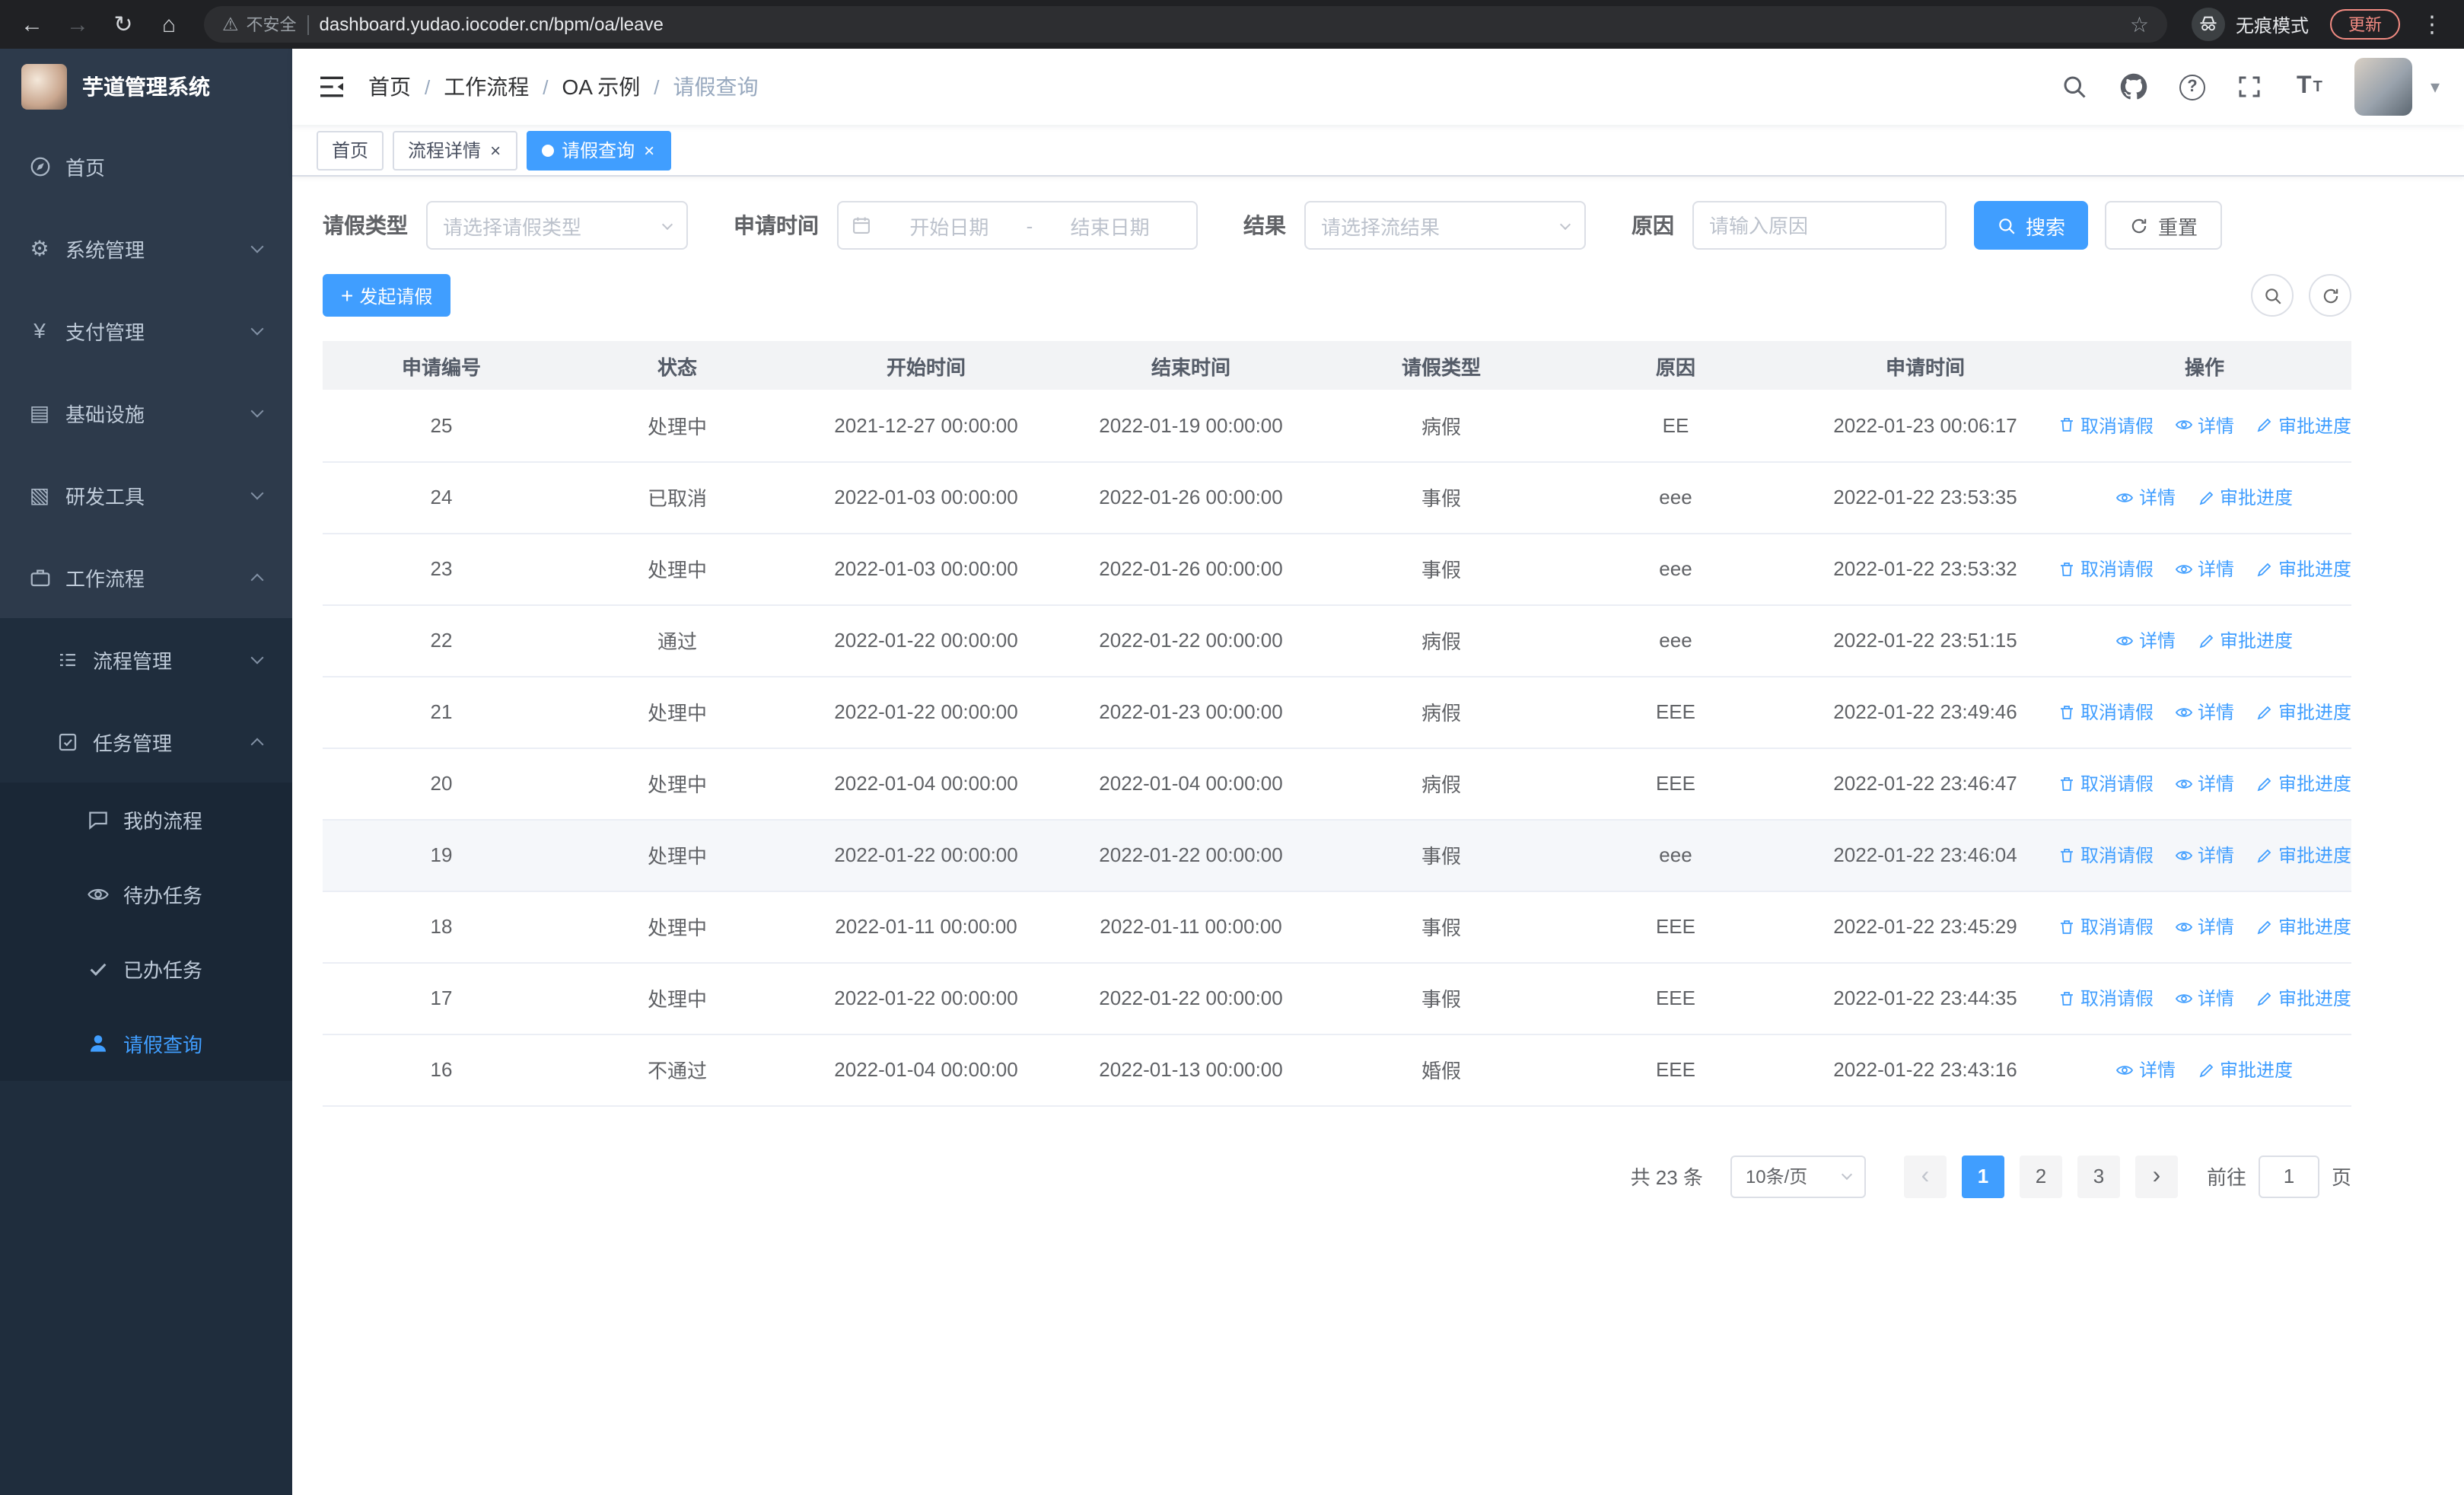  I want to click on sidebar-item-workflow: 工作流程, so click(146, 577).